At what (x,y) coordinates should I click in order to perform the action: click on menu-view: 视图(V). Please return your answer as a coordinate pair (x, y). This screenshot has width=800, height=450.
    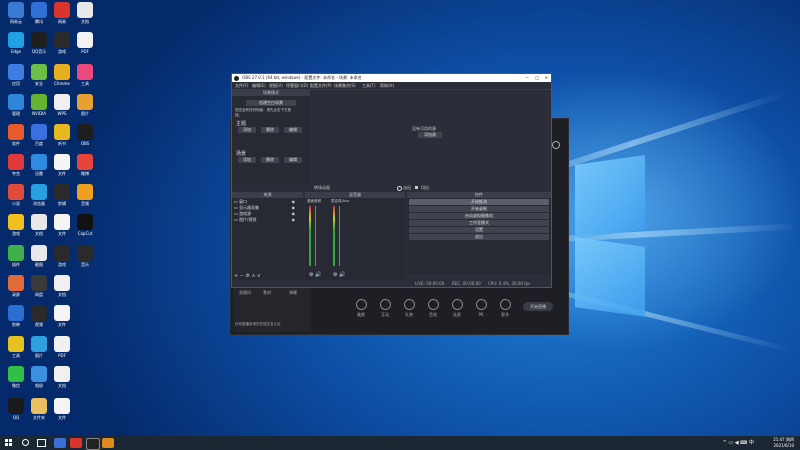
    Looking at the image, I should click on (276, 85).